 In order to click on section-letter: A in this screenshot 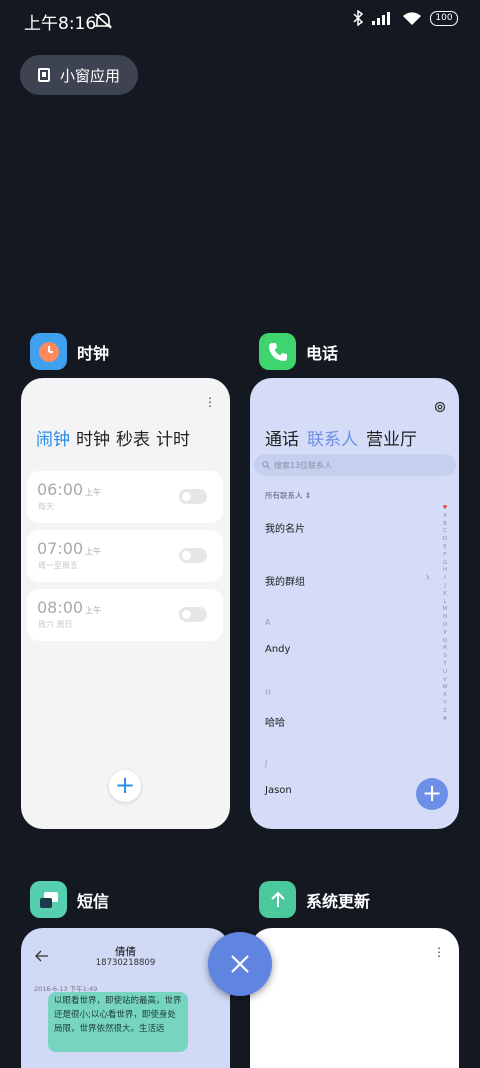, I will do `click(268, 622)`.